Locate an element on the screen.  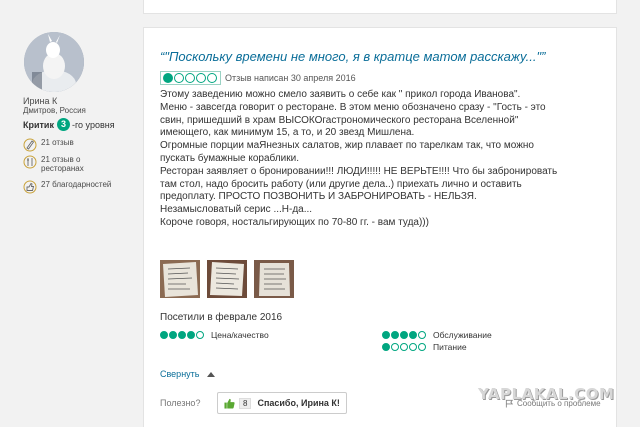
review-photos is located at coordinates (230, 279).